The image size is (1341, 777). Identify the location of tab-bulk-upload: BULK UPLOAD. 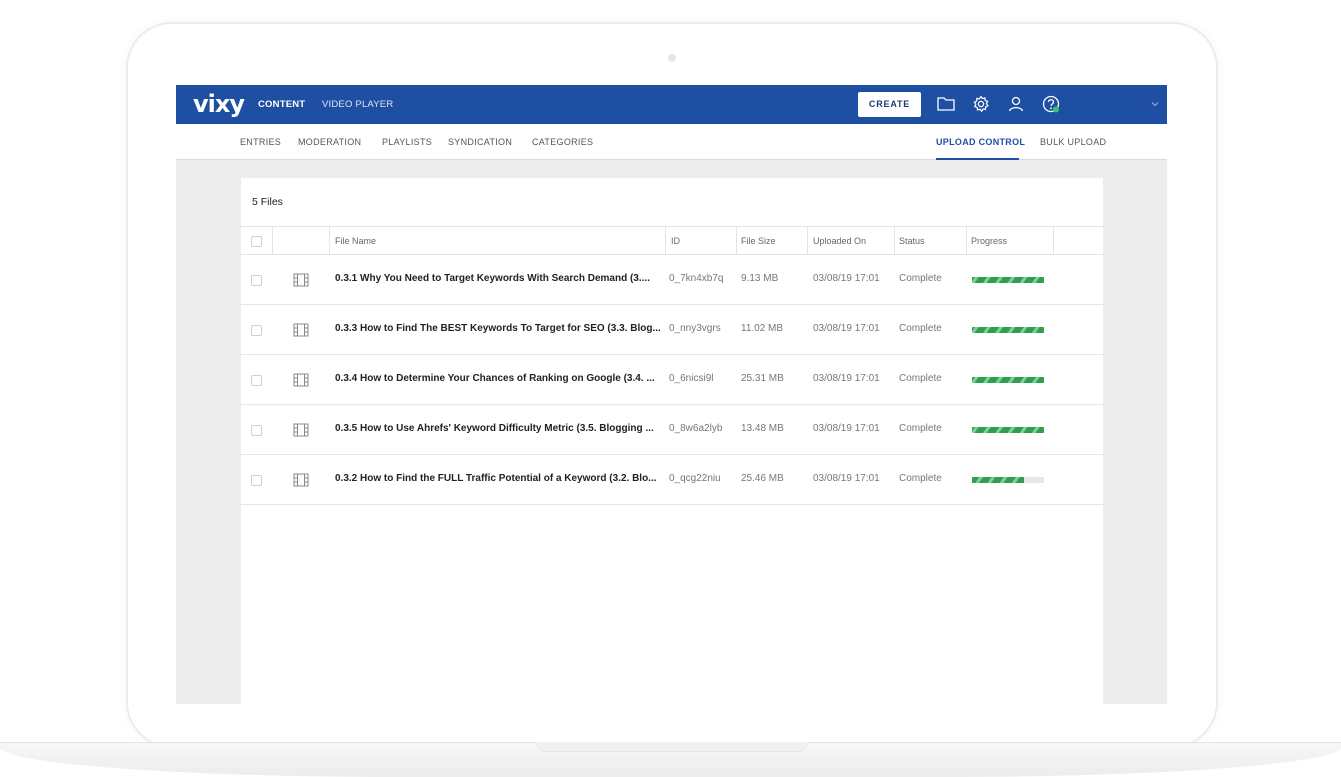
(1073, 142).